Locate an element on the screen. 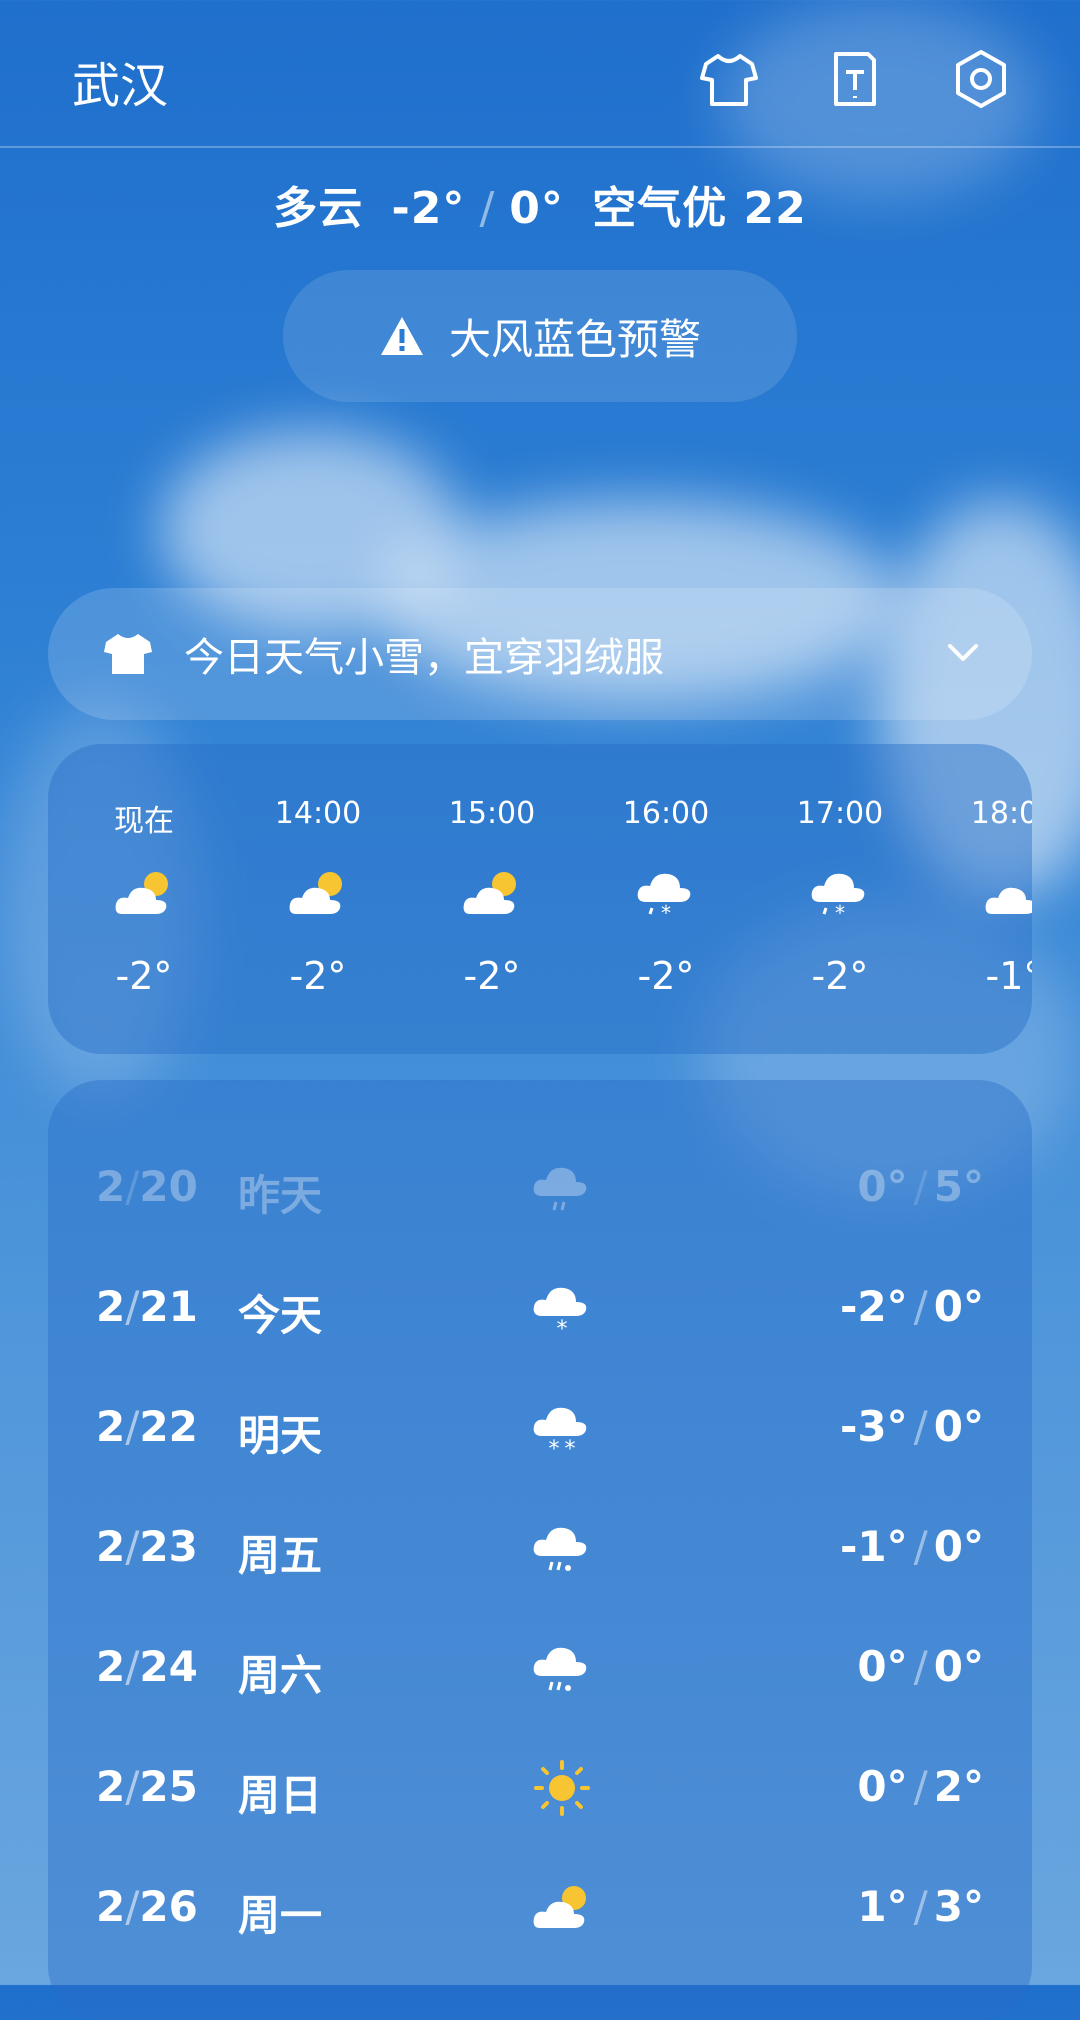  daily-temp-range: -3°/0° is located at coordinates (911, 1426).